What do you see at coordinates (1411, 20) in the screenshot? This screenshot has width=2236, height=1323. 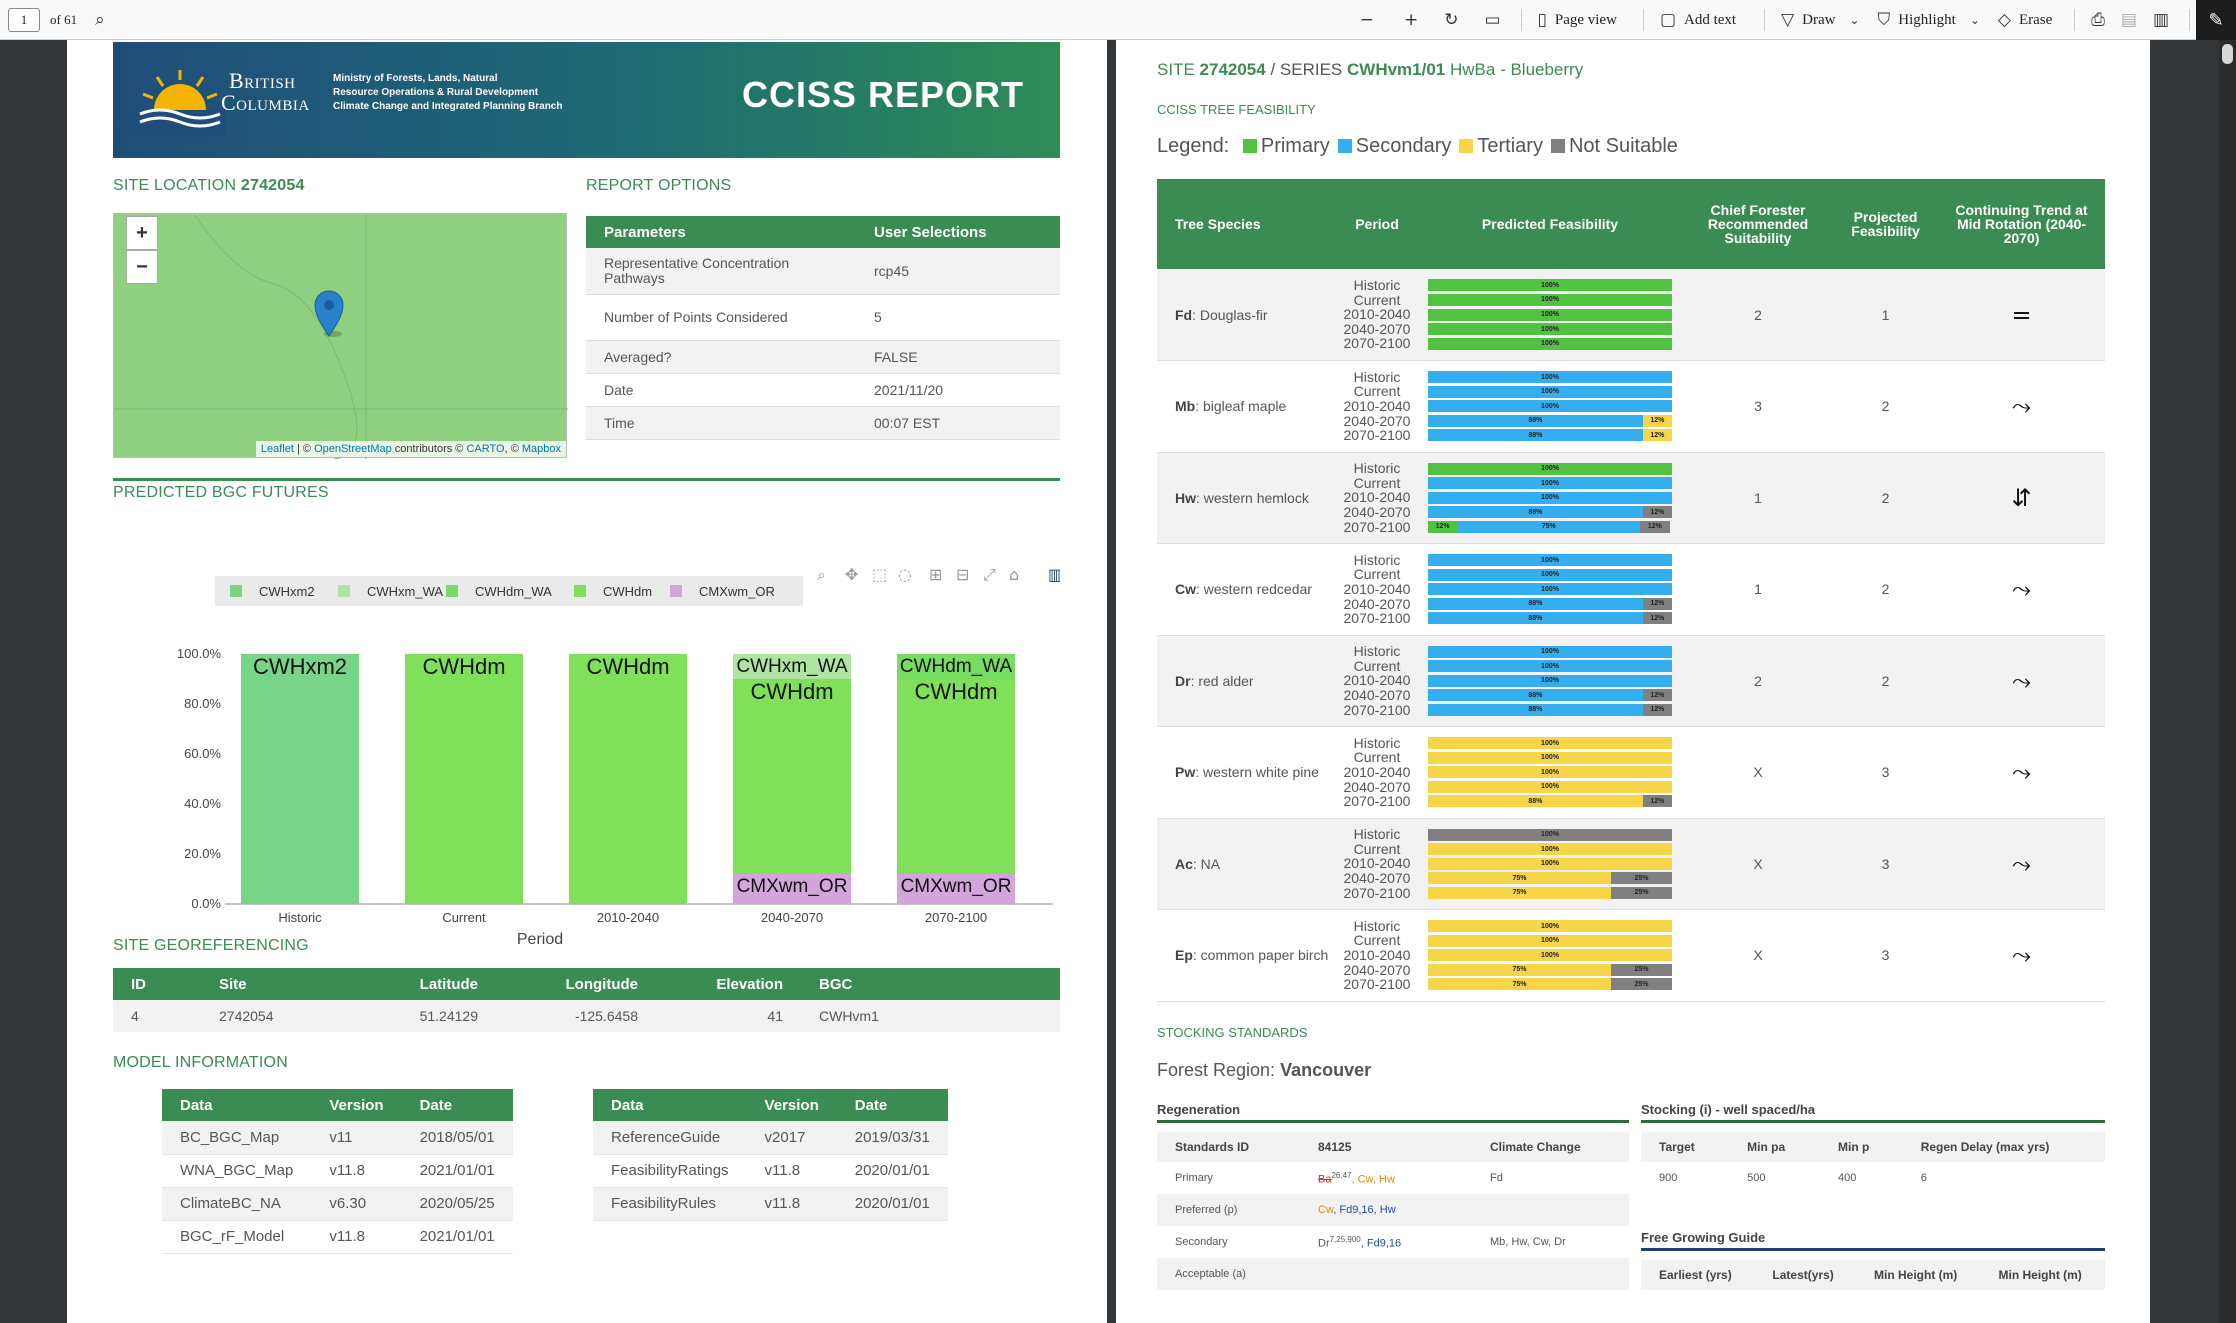 I see `zoom-in-icon: +` at bounding box center [1411, 20].